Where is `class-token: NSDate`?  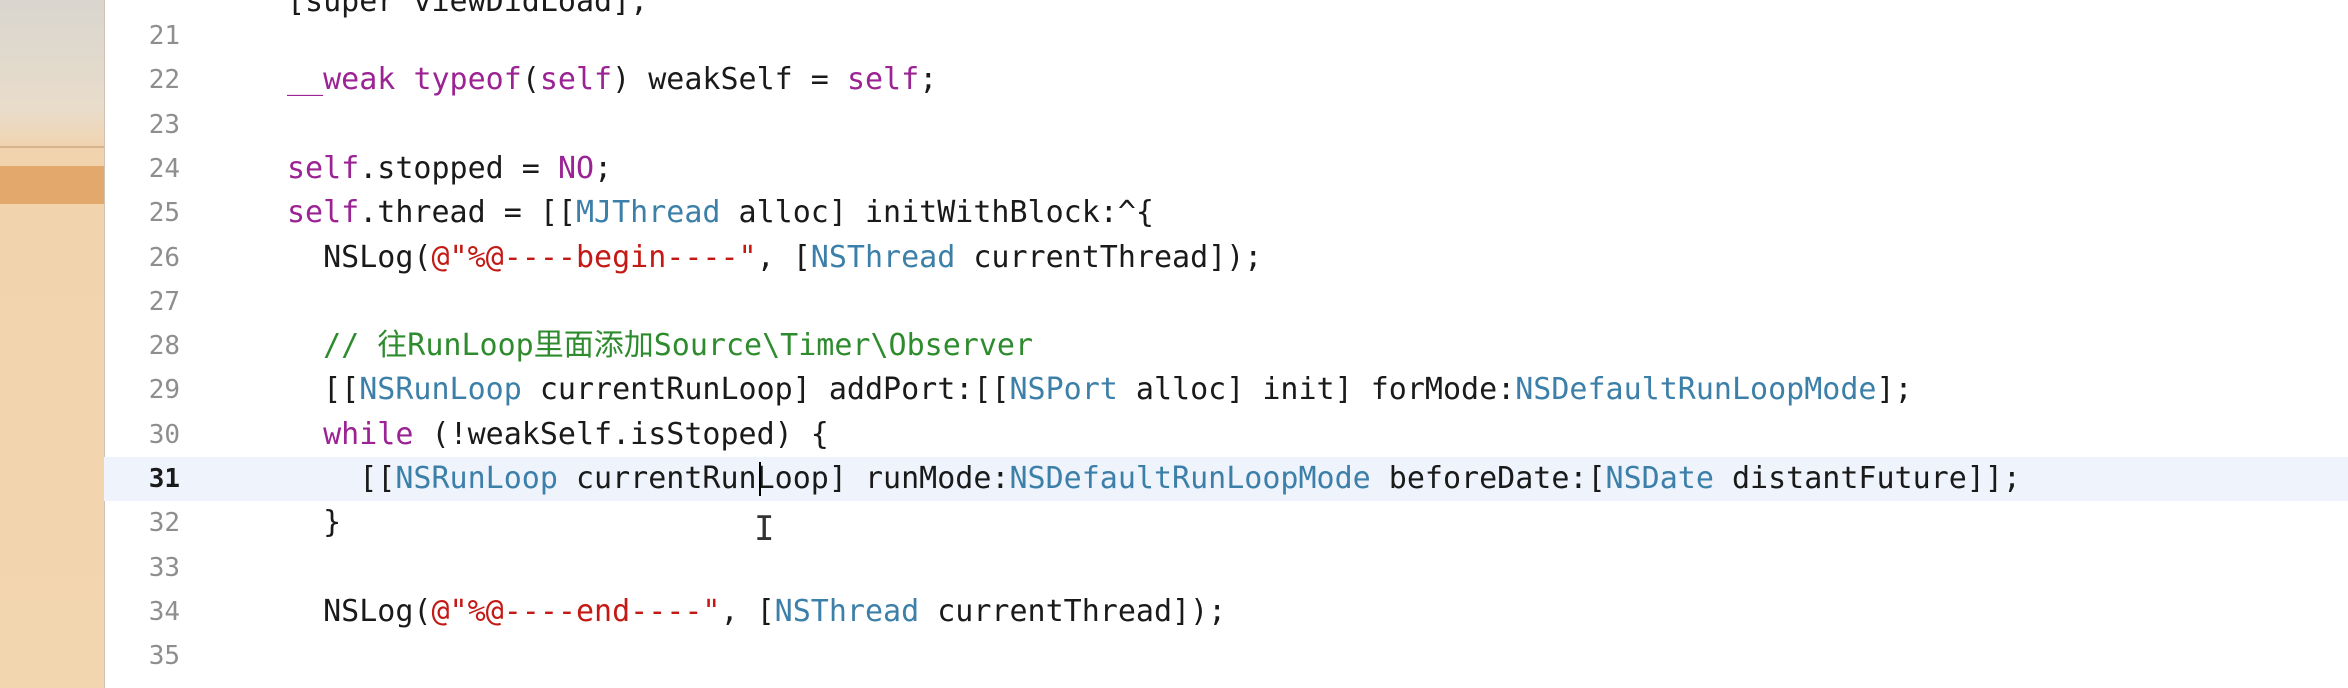 class-token: NSDate is located at coordinates (1659, 478).